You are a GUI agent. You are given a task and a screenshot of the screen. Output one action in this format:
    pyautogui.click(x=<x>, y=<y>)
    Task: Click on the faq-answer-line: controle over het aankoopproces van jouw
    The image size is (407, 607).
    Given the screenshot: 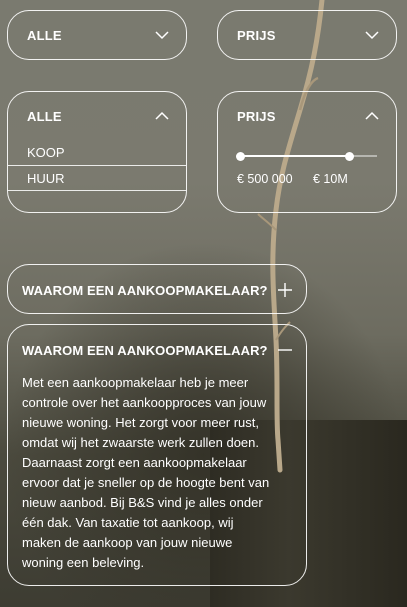 What is the action you would take?
    pyautogui.click(x=144, y=402)
    